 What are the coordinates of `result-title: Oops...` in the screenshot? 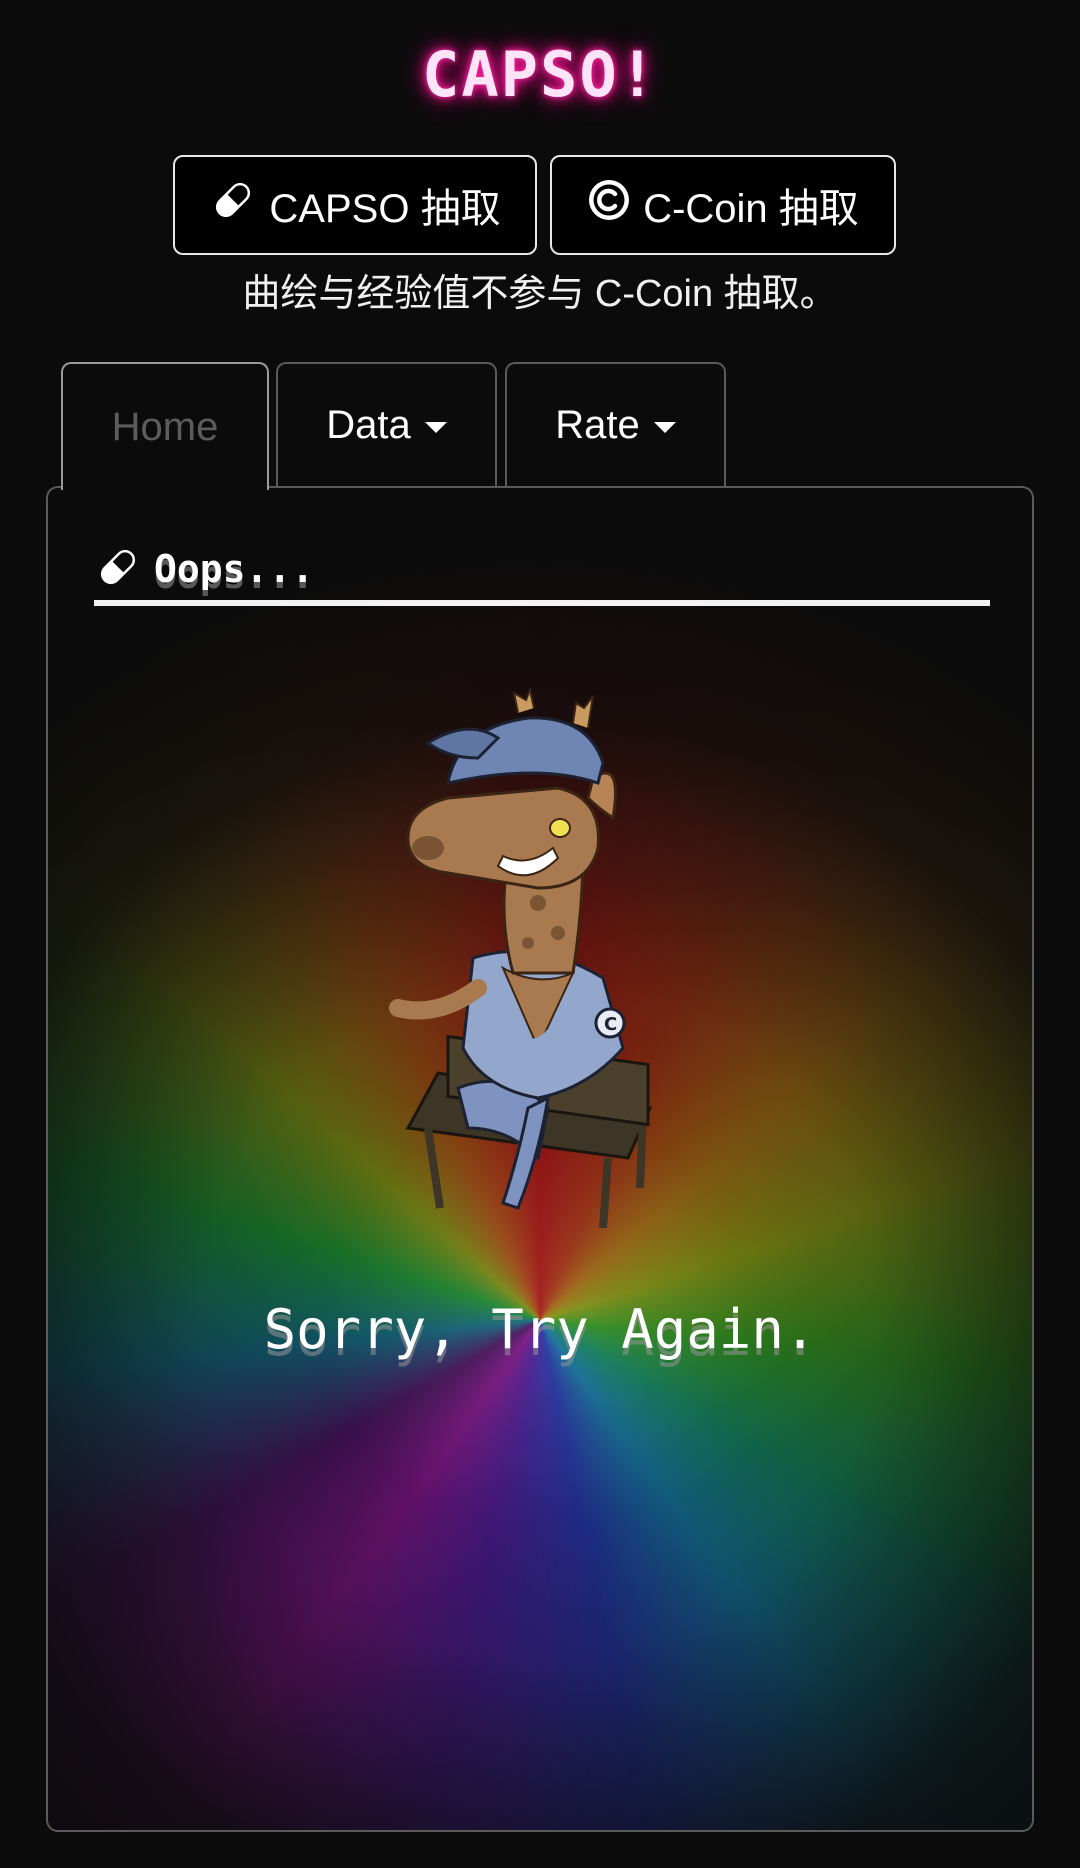 It's located at (234, 569).